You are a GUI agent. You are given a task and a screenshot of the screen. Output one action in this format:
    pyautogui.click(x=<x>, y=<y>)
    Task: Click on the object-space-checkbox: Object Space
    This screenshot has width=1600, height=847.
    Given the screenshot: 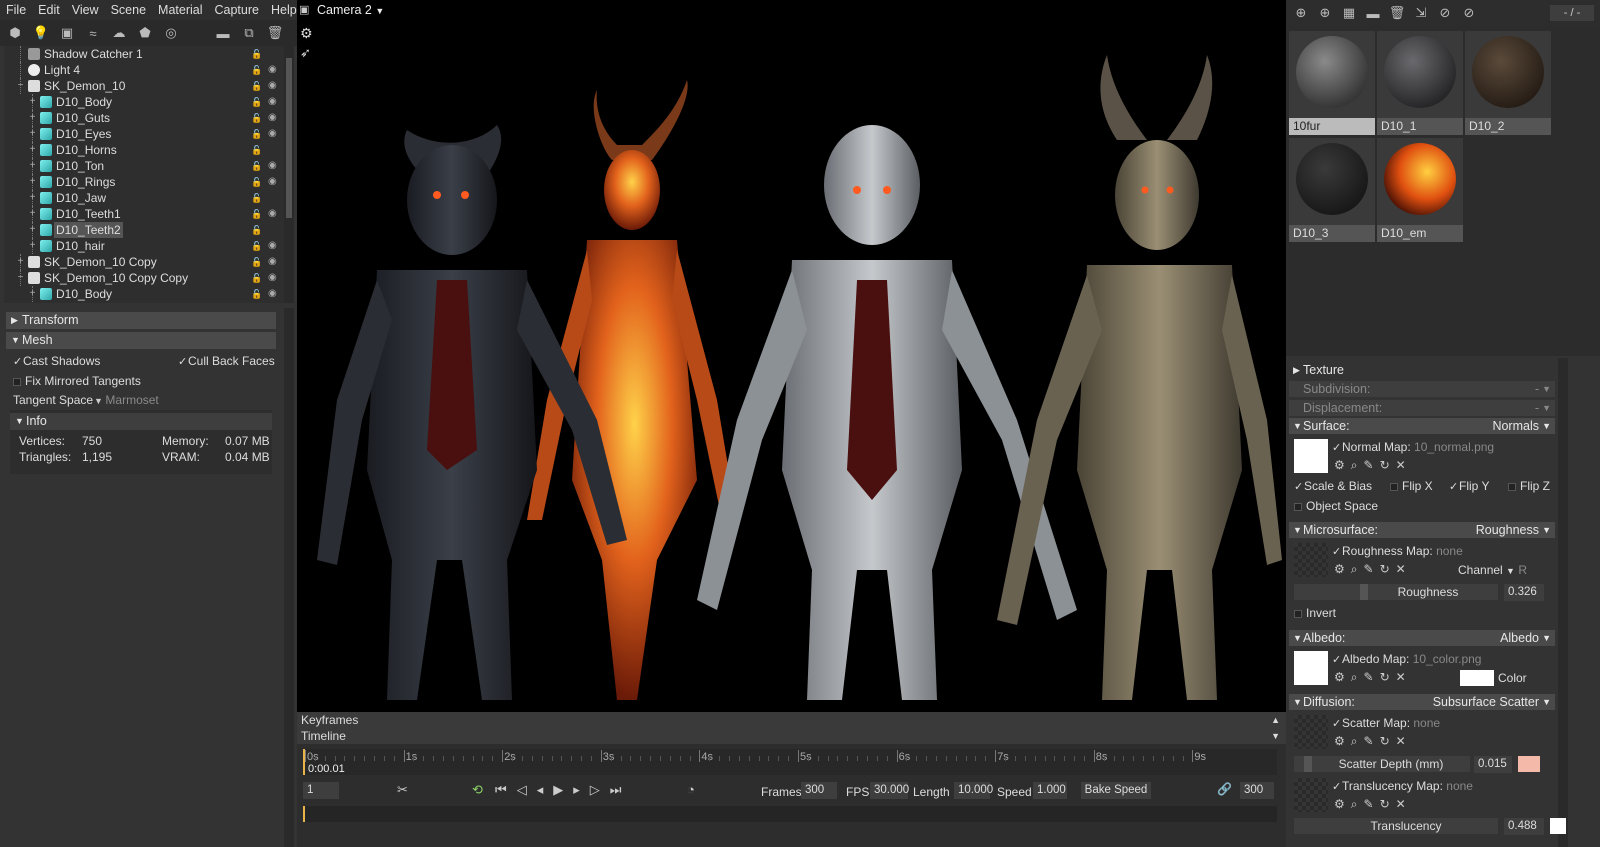 What is the action you would take?
    pyautogui.click(x=1336, y=506)
    